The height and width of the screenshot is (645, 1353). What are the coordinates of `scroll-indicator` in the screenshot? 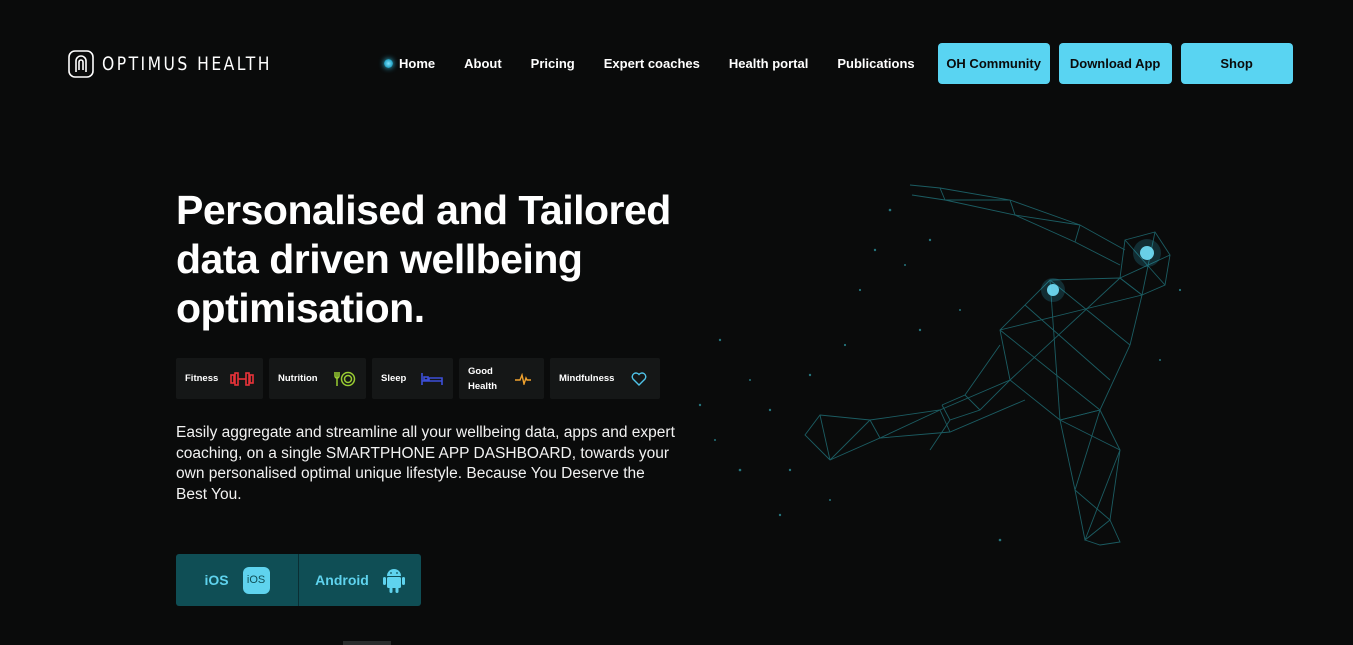 It's located at (367, 643).